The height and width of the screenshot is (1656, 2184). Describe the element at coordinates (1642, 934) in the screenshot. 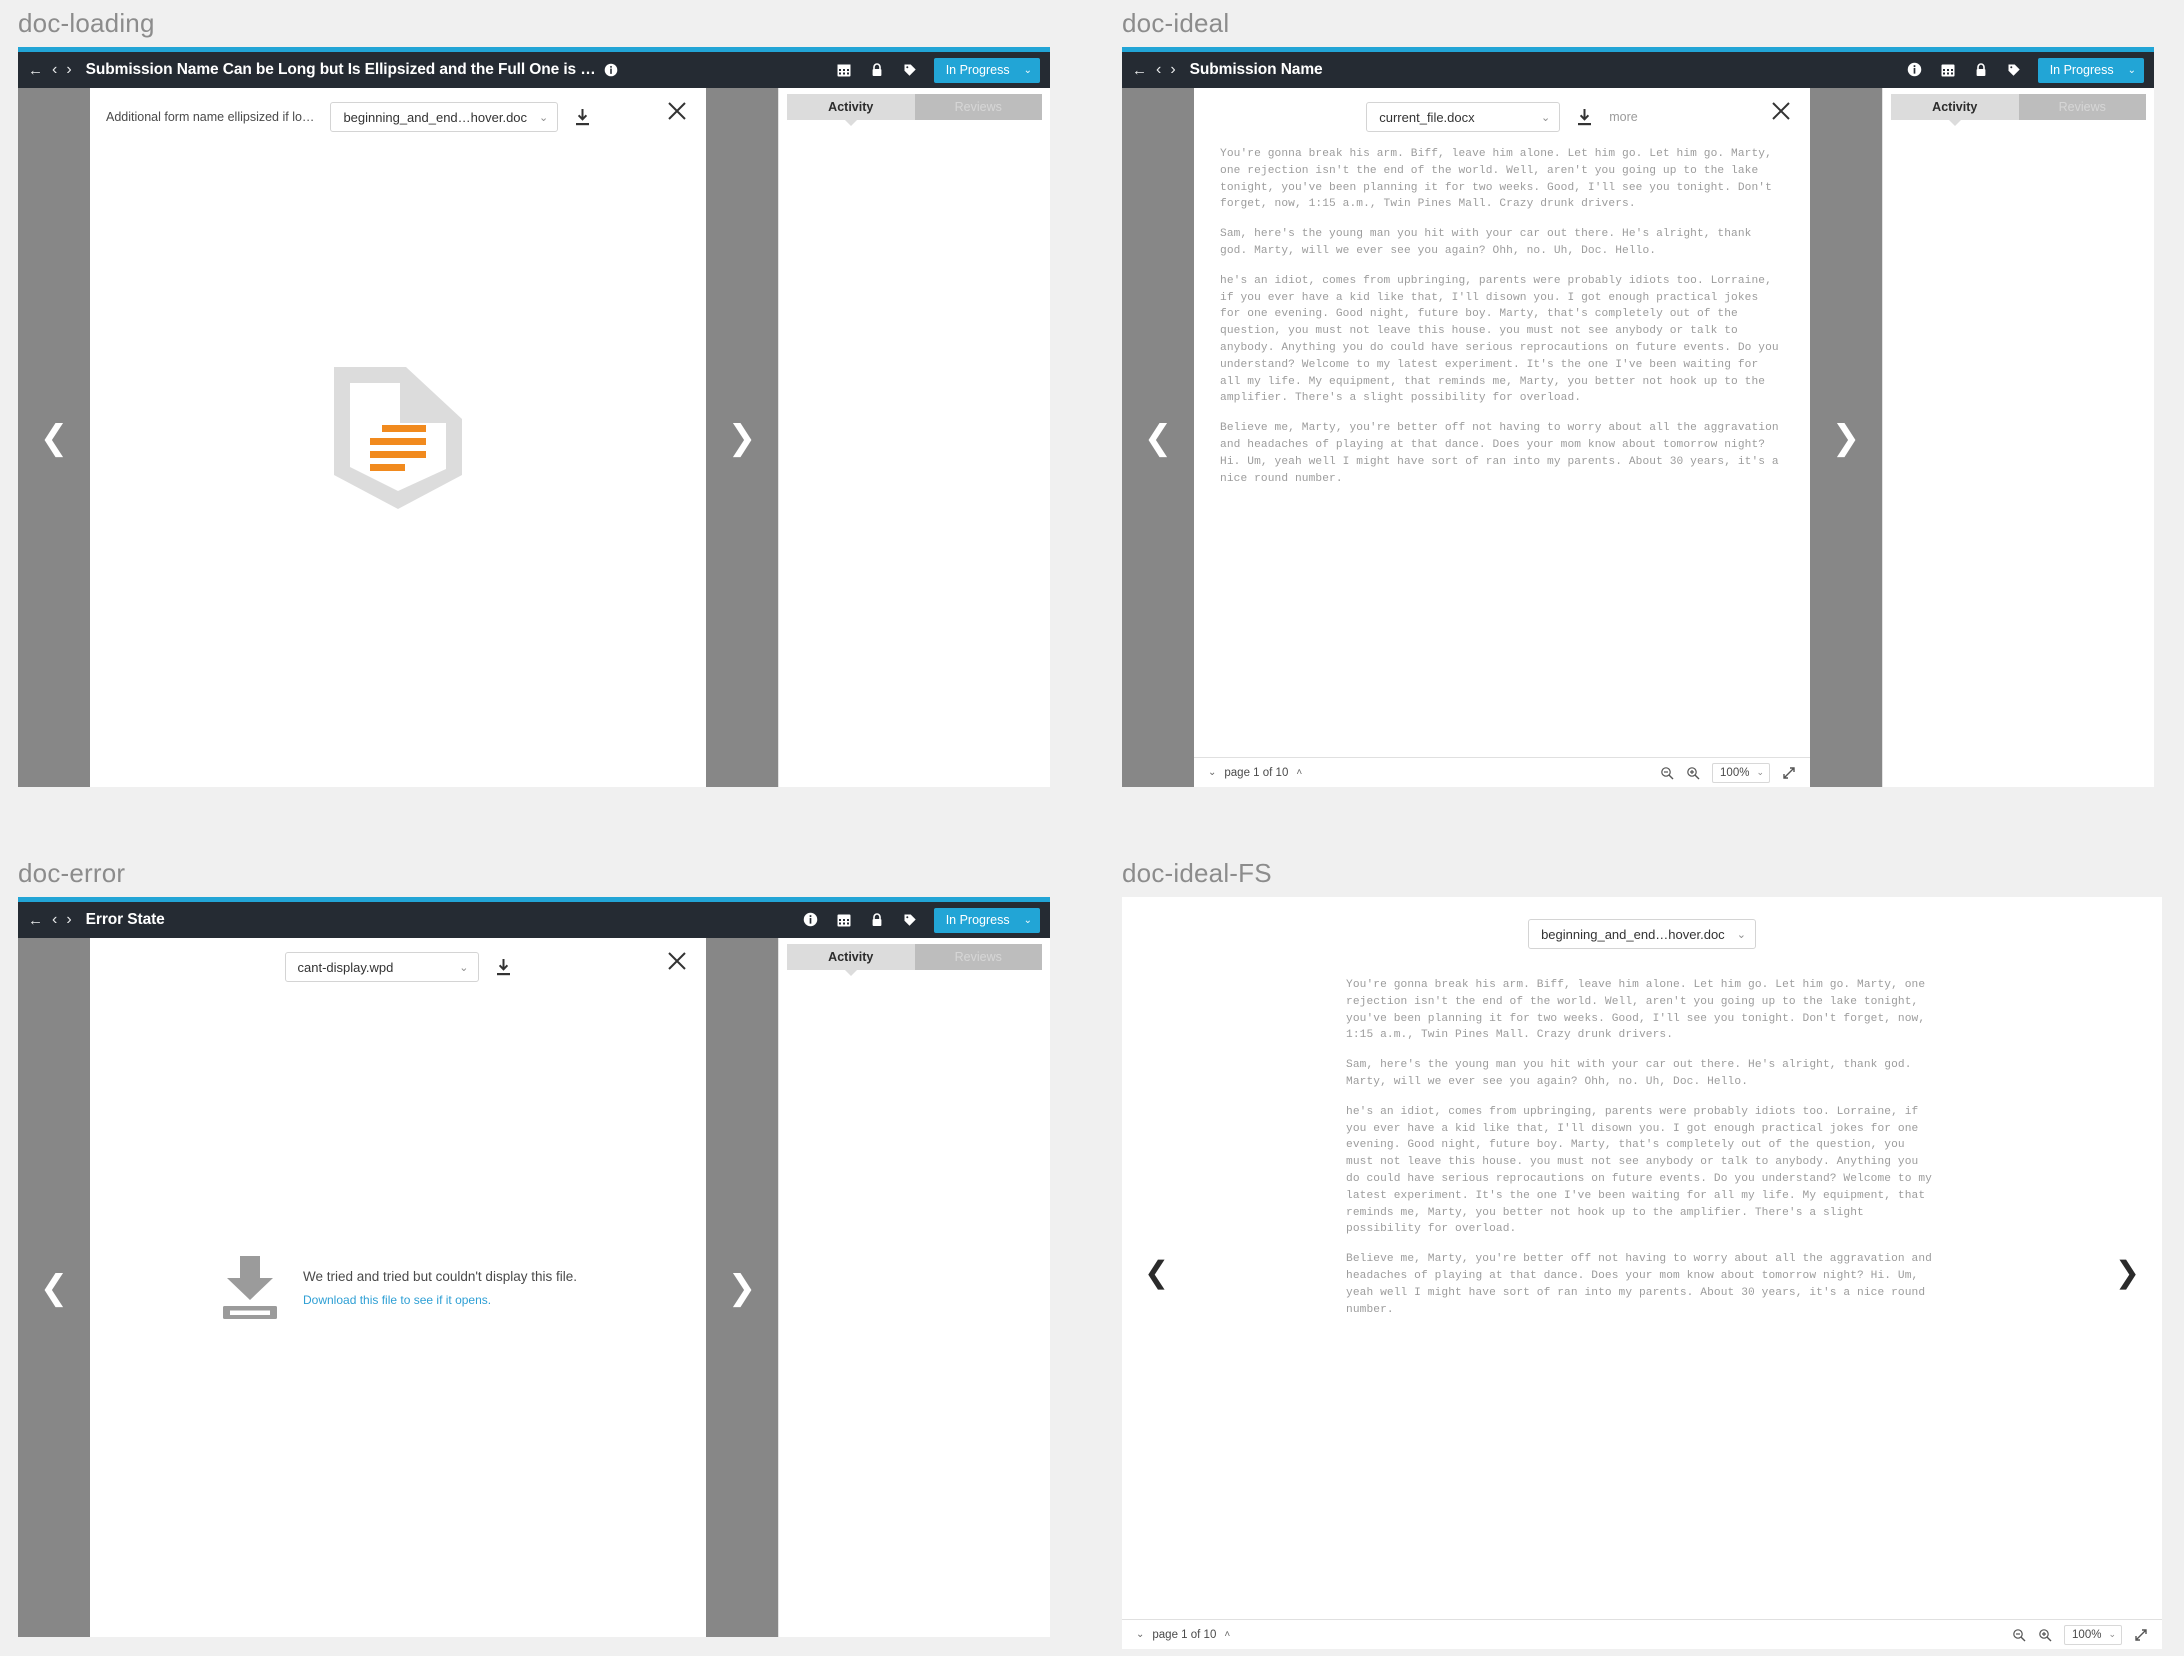

I see `file-select-dropdown: beginning_and_end…hover.doc ⌄` at that location.